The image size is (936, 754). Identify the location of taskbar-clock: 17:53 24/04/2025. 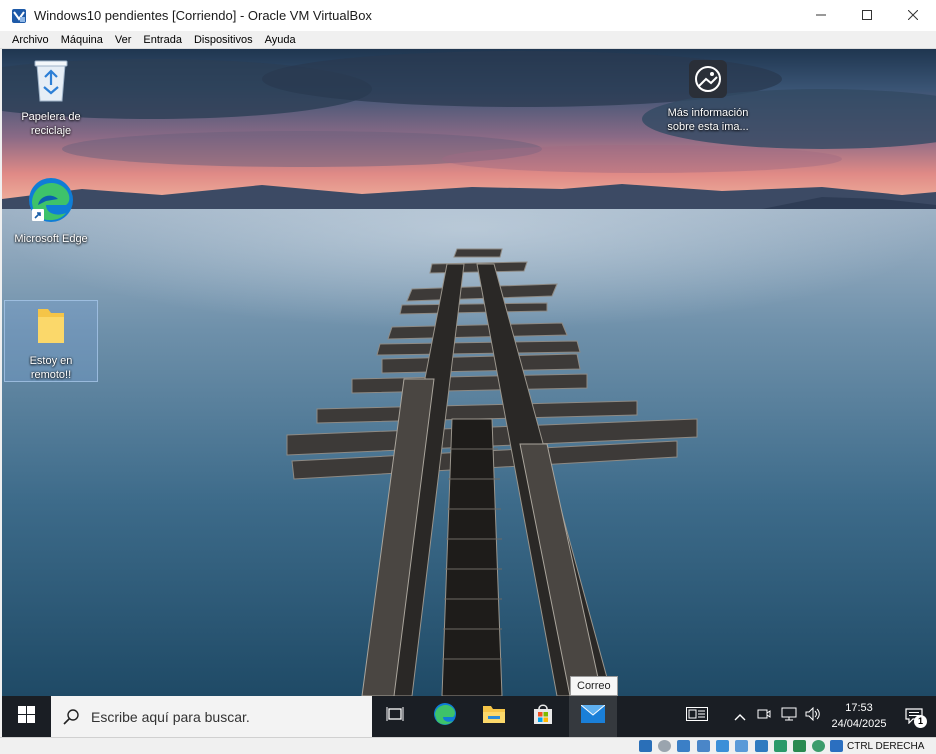
(859, 716).